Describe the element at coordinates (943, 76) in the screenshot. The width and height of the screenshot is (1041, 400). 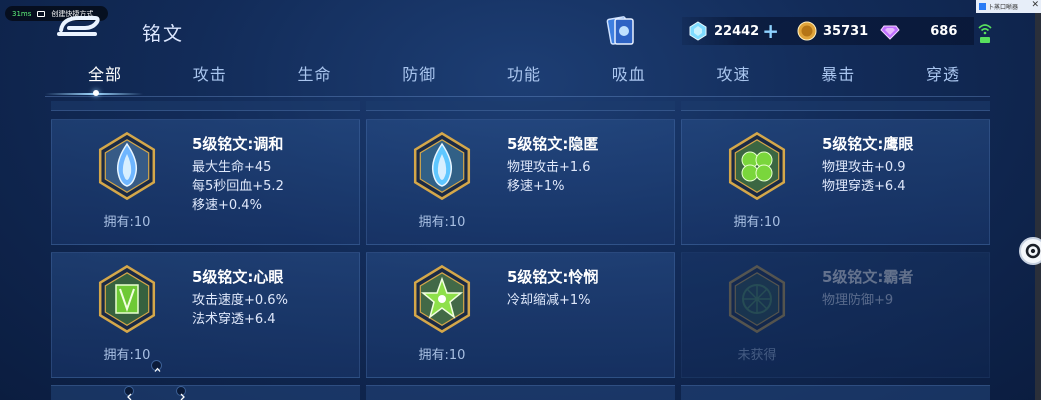
I see `tab-penetration: 穿透` at that location.